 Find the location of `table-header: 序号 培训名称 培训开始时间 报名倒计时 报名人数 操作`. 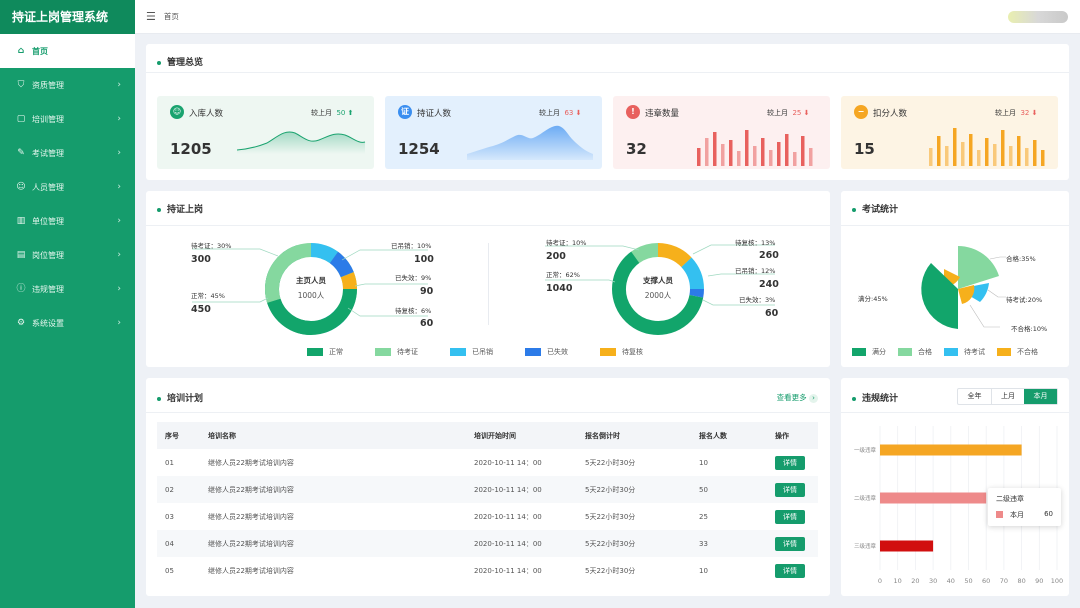

table-header: 序号 培训名称 培训开始时间 报名倒计时 报名人数 操作 is located at coordinates (487, 435).